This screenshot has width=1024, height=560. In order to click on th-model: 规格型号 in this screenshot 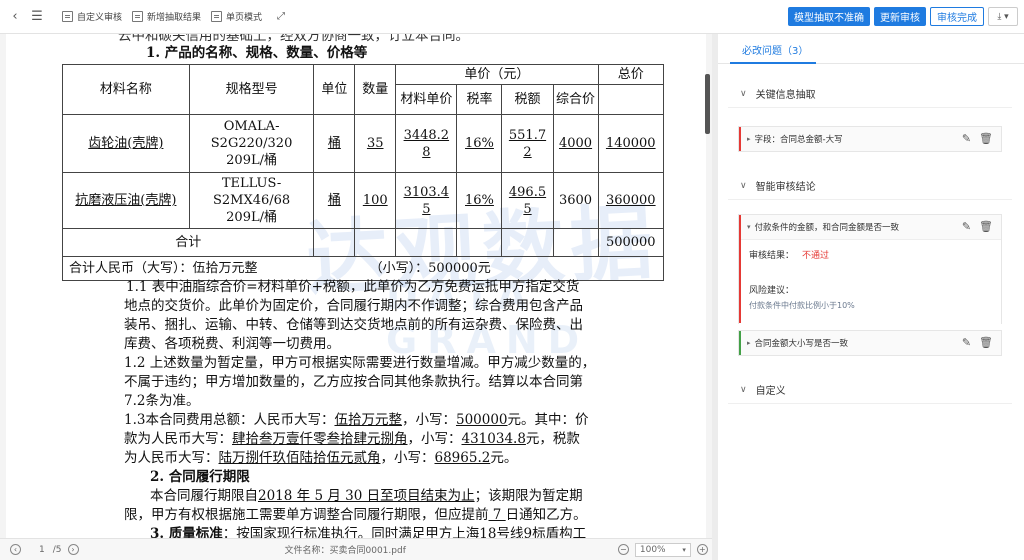, I will do `click(251, 89)`.